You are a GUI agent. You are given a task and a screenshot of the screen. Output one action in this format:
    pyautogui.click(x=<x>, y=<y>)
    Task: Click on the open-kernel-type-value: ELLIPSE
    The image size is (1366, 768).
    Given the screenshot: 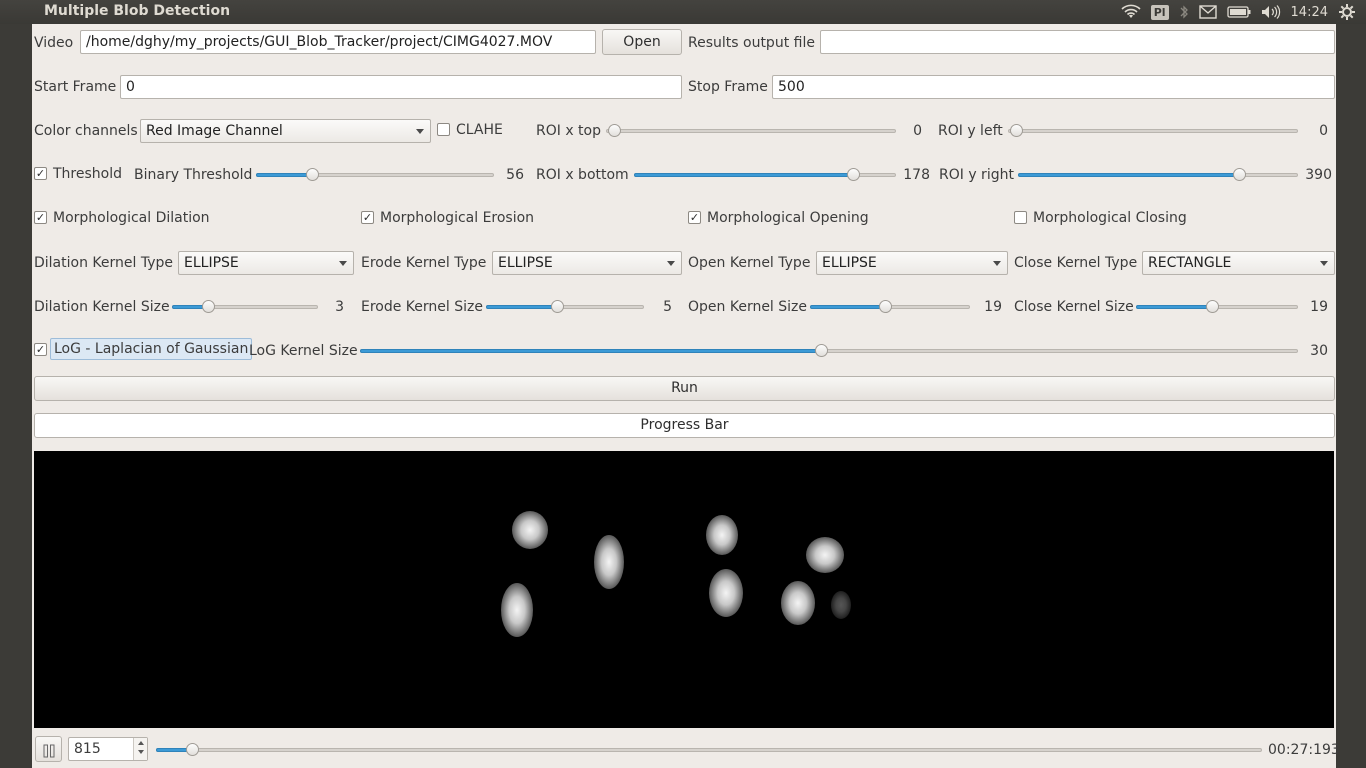 What is the action you would take?
    pyautogui.click(x=849, y=263)
    